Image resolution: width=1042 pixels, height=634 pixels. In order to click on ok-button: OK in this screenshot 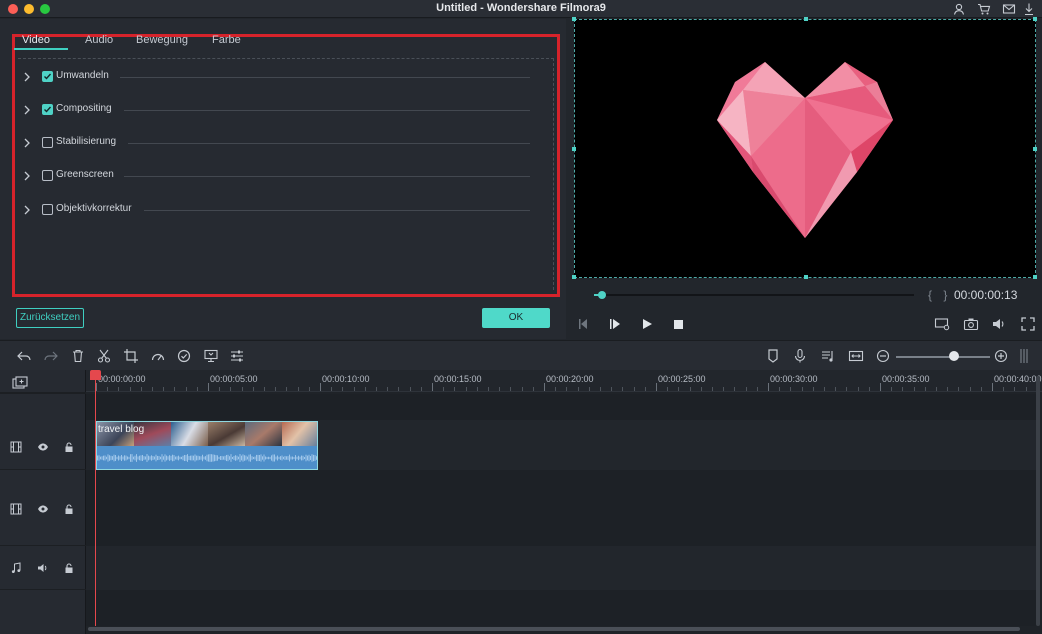, I will do `click(516, 318)`.